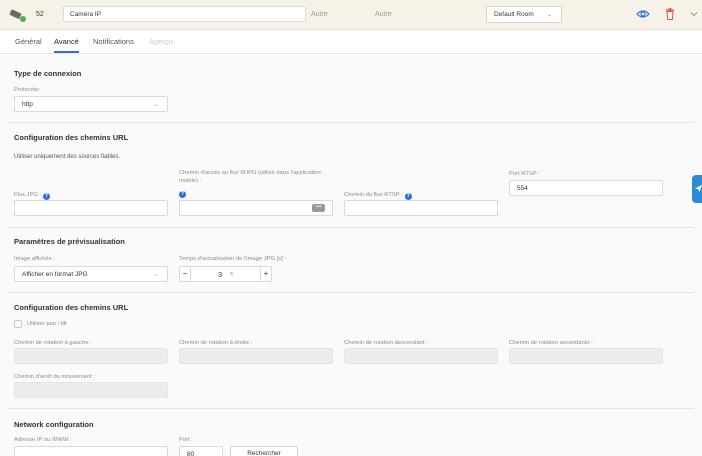 The height and width of the screenshot is (456, 702). What do you see at coordinates (408, 196) in the screenshot?
I see `rtsp-help-icon: ?` at bounding box center [408, 196].